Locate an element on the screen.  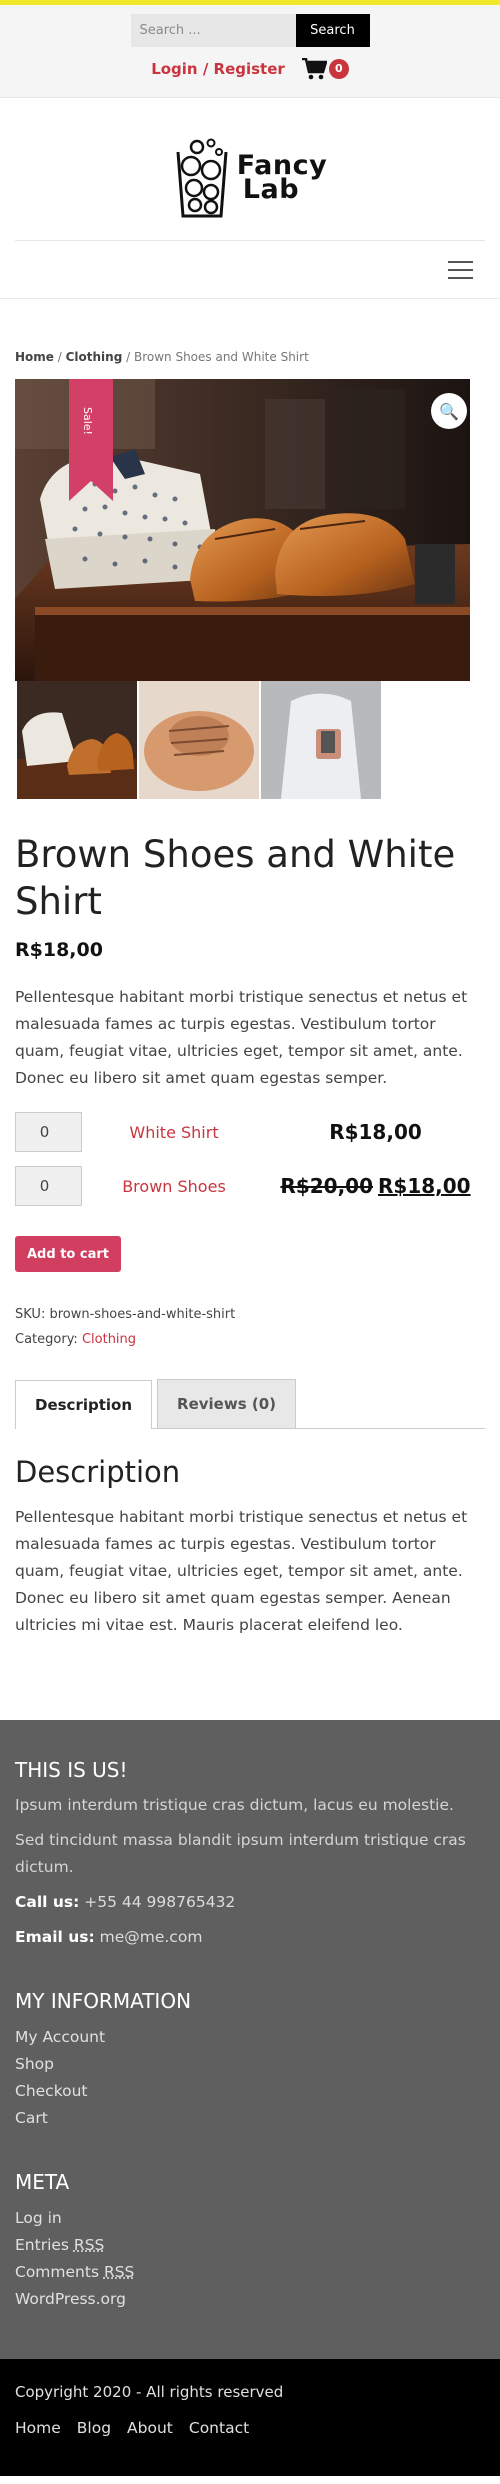
quantity-input-white-shirt is located at coordinates (48, 1132).